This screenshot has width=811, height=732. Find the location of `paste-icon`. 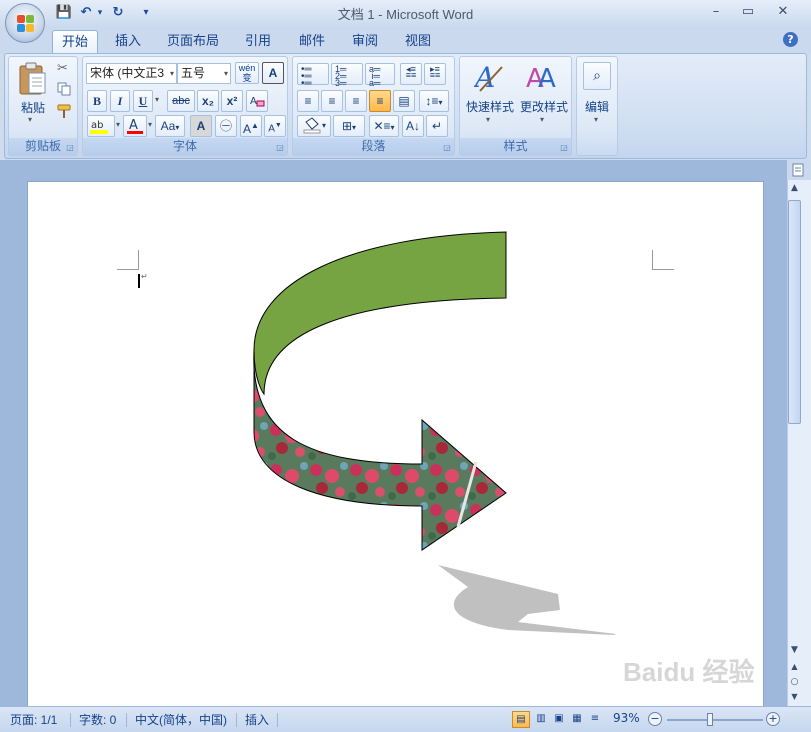

paste-icon is located at coordinates (32, 80).